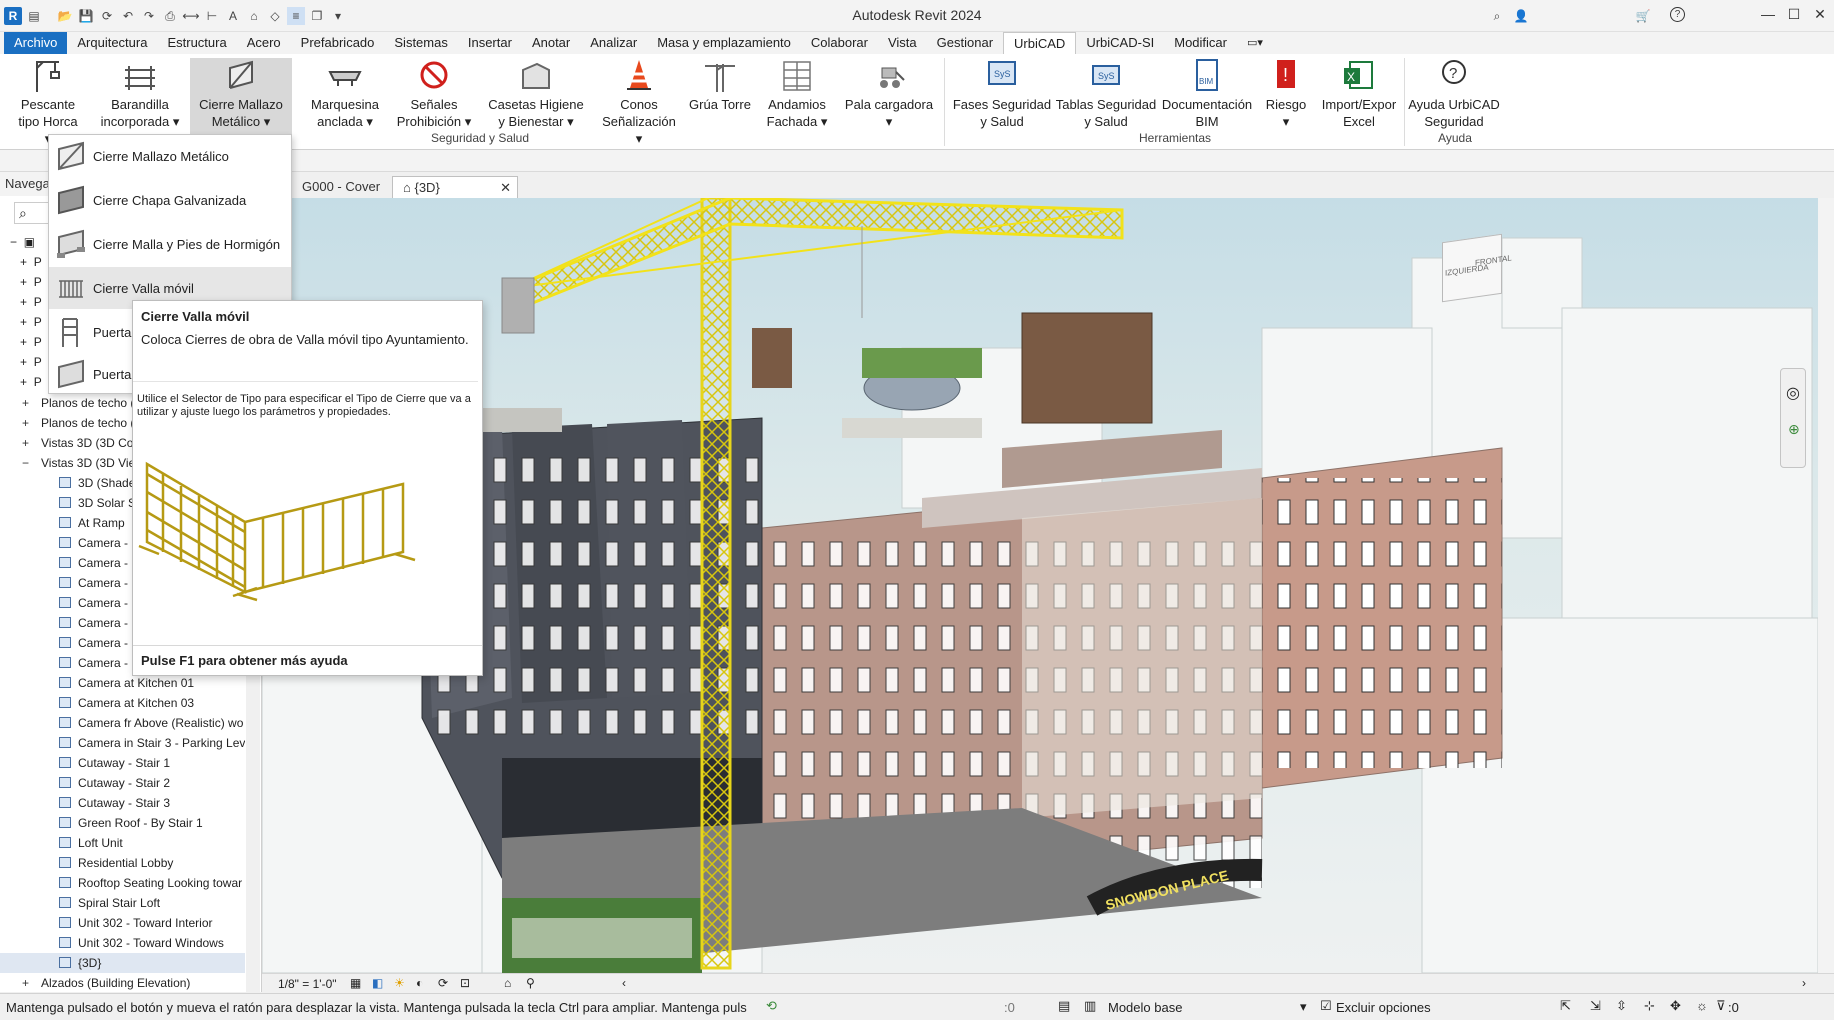  I want to click on shadows-icon: ◐, so click(419, 983).